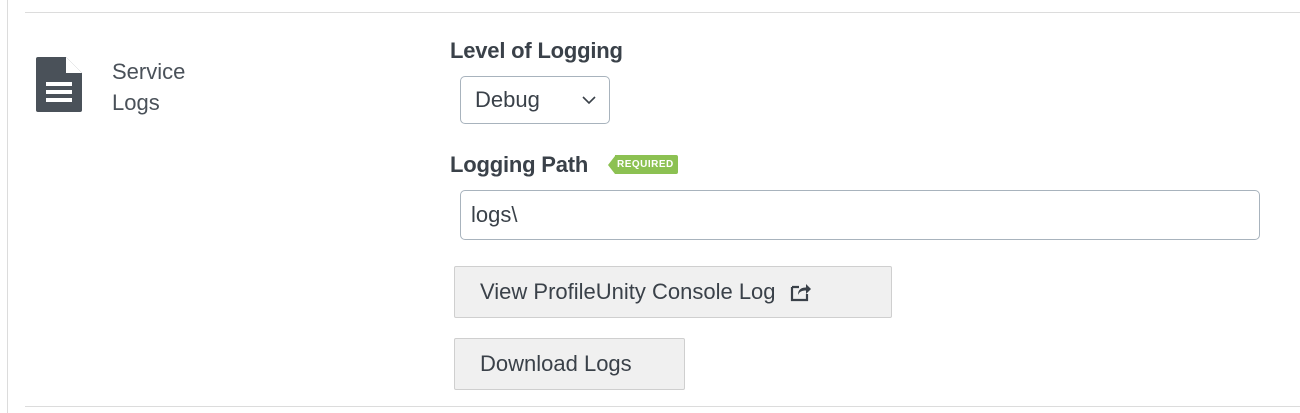 This screenshot has height=413, width=1300. Describe the element at coordinates (556, 363) in the screenshot. I see `download-logs-label: Download Logs` at that location.